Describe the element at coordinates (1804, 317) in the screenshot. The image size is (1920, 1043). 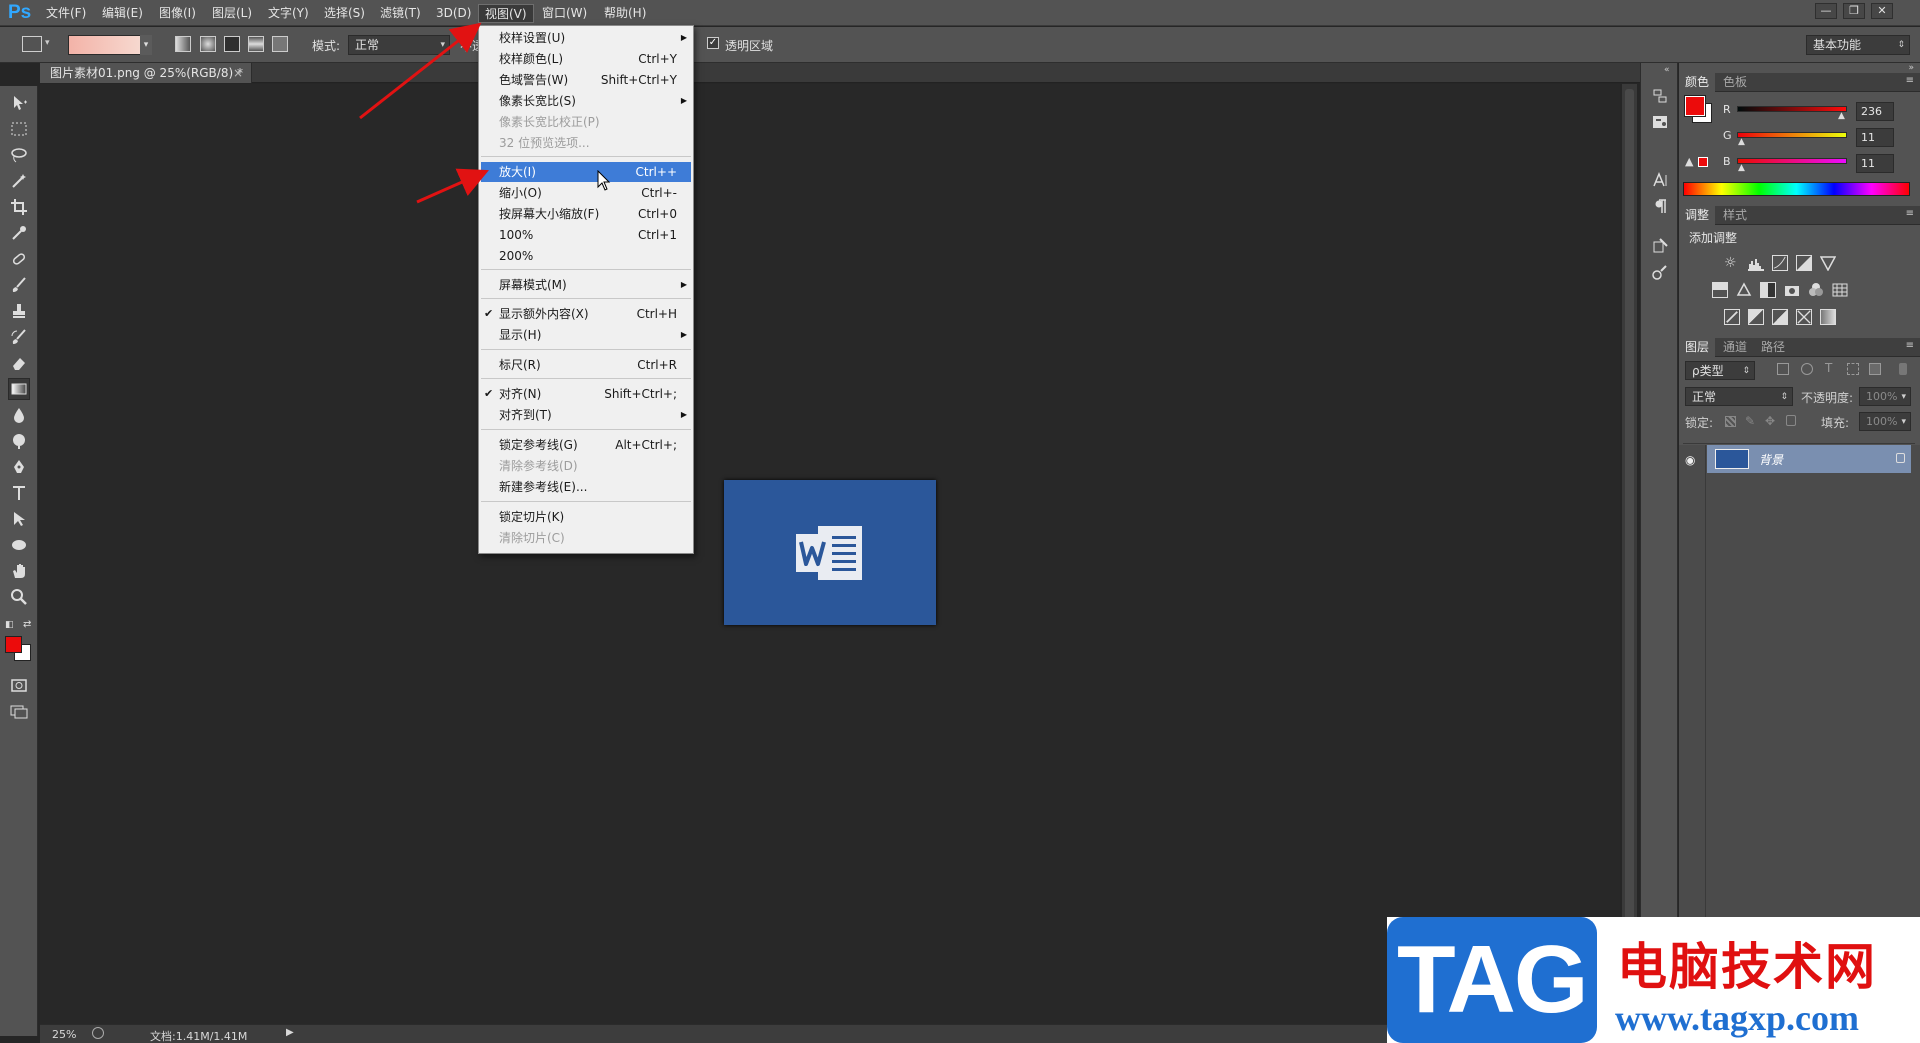
I see `selective-color-icon` at that location.